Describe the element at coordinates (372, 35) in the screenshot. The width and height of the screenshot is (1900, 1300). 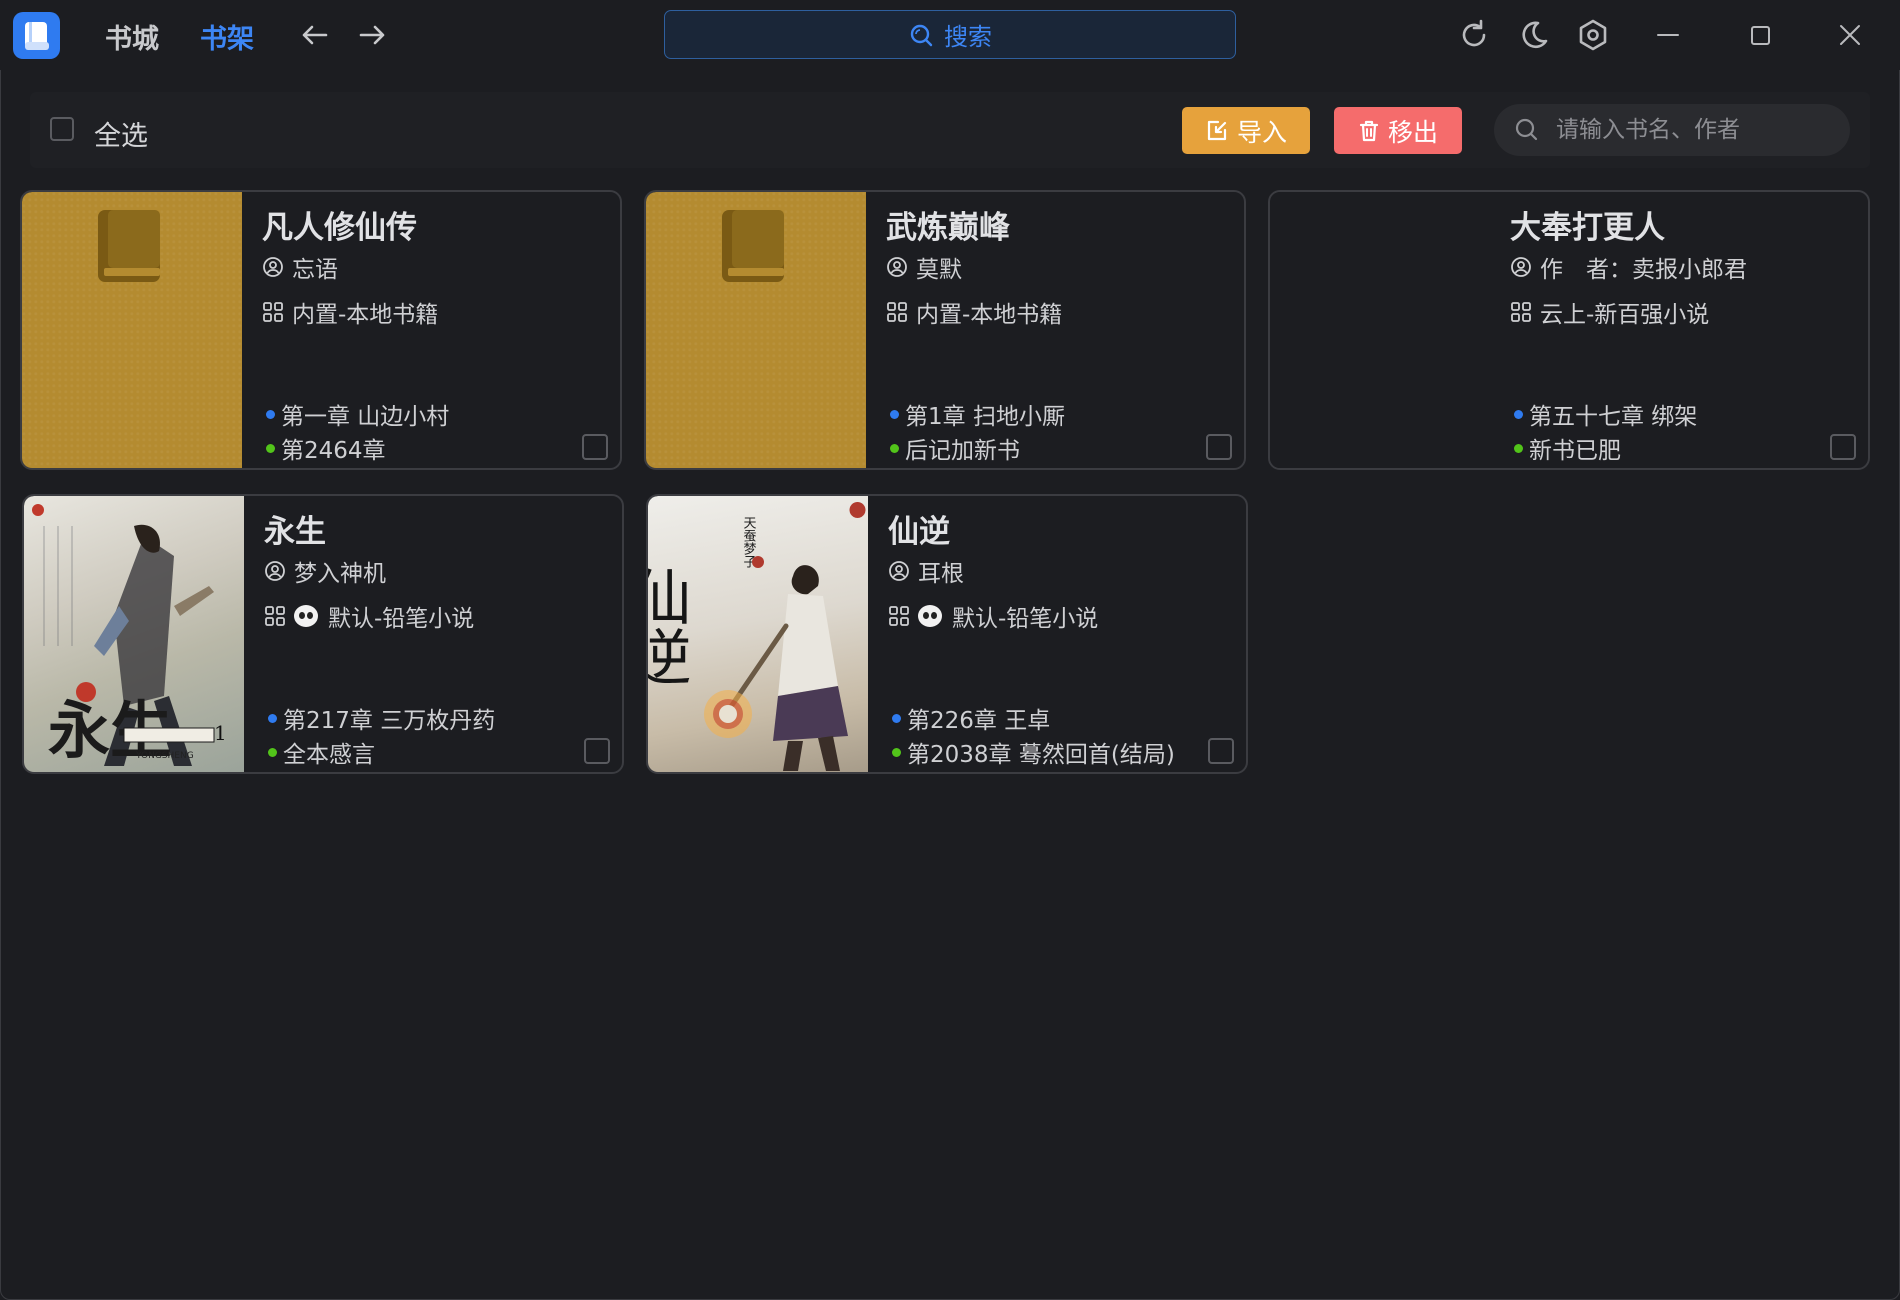
I see `forward-arrow-icon` at that location.